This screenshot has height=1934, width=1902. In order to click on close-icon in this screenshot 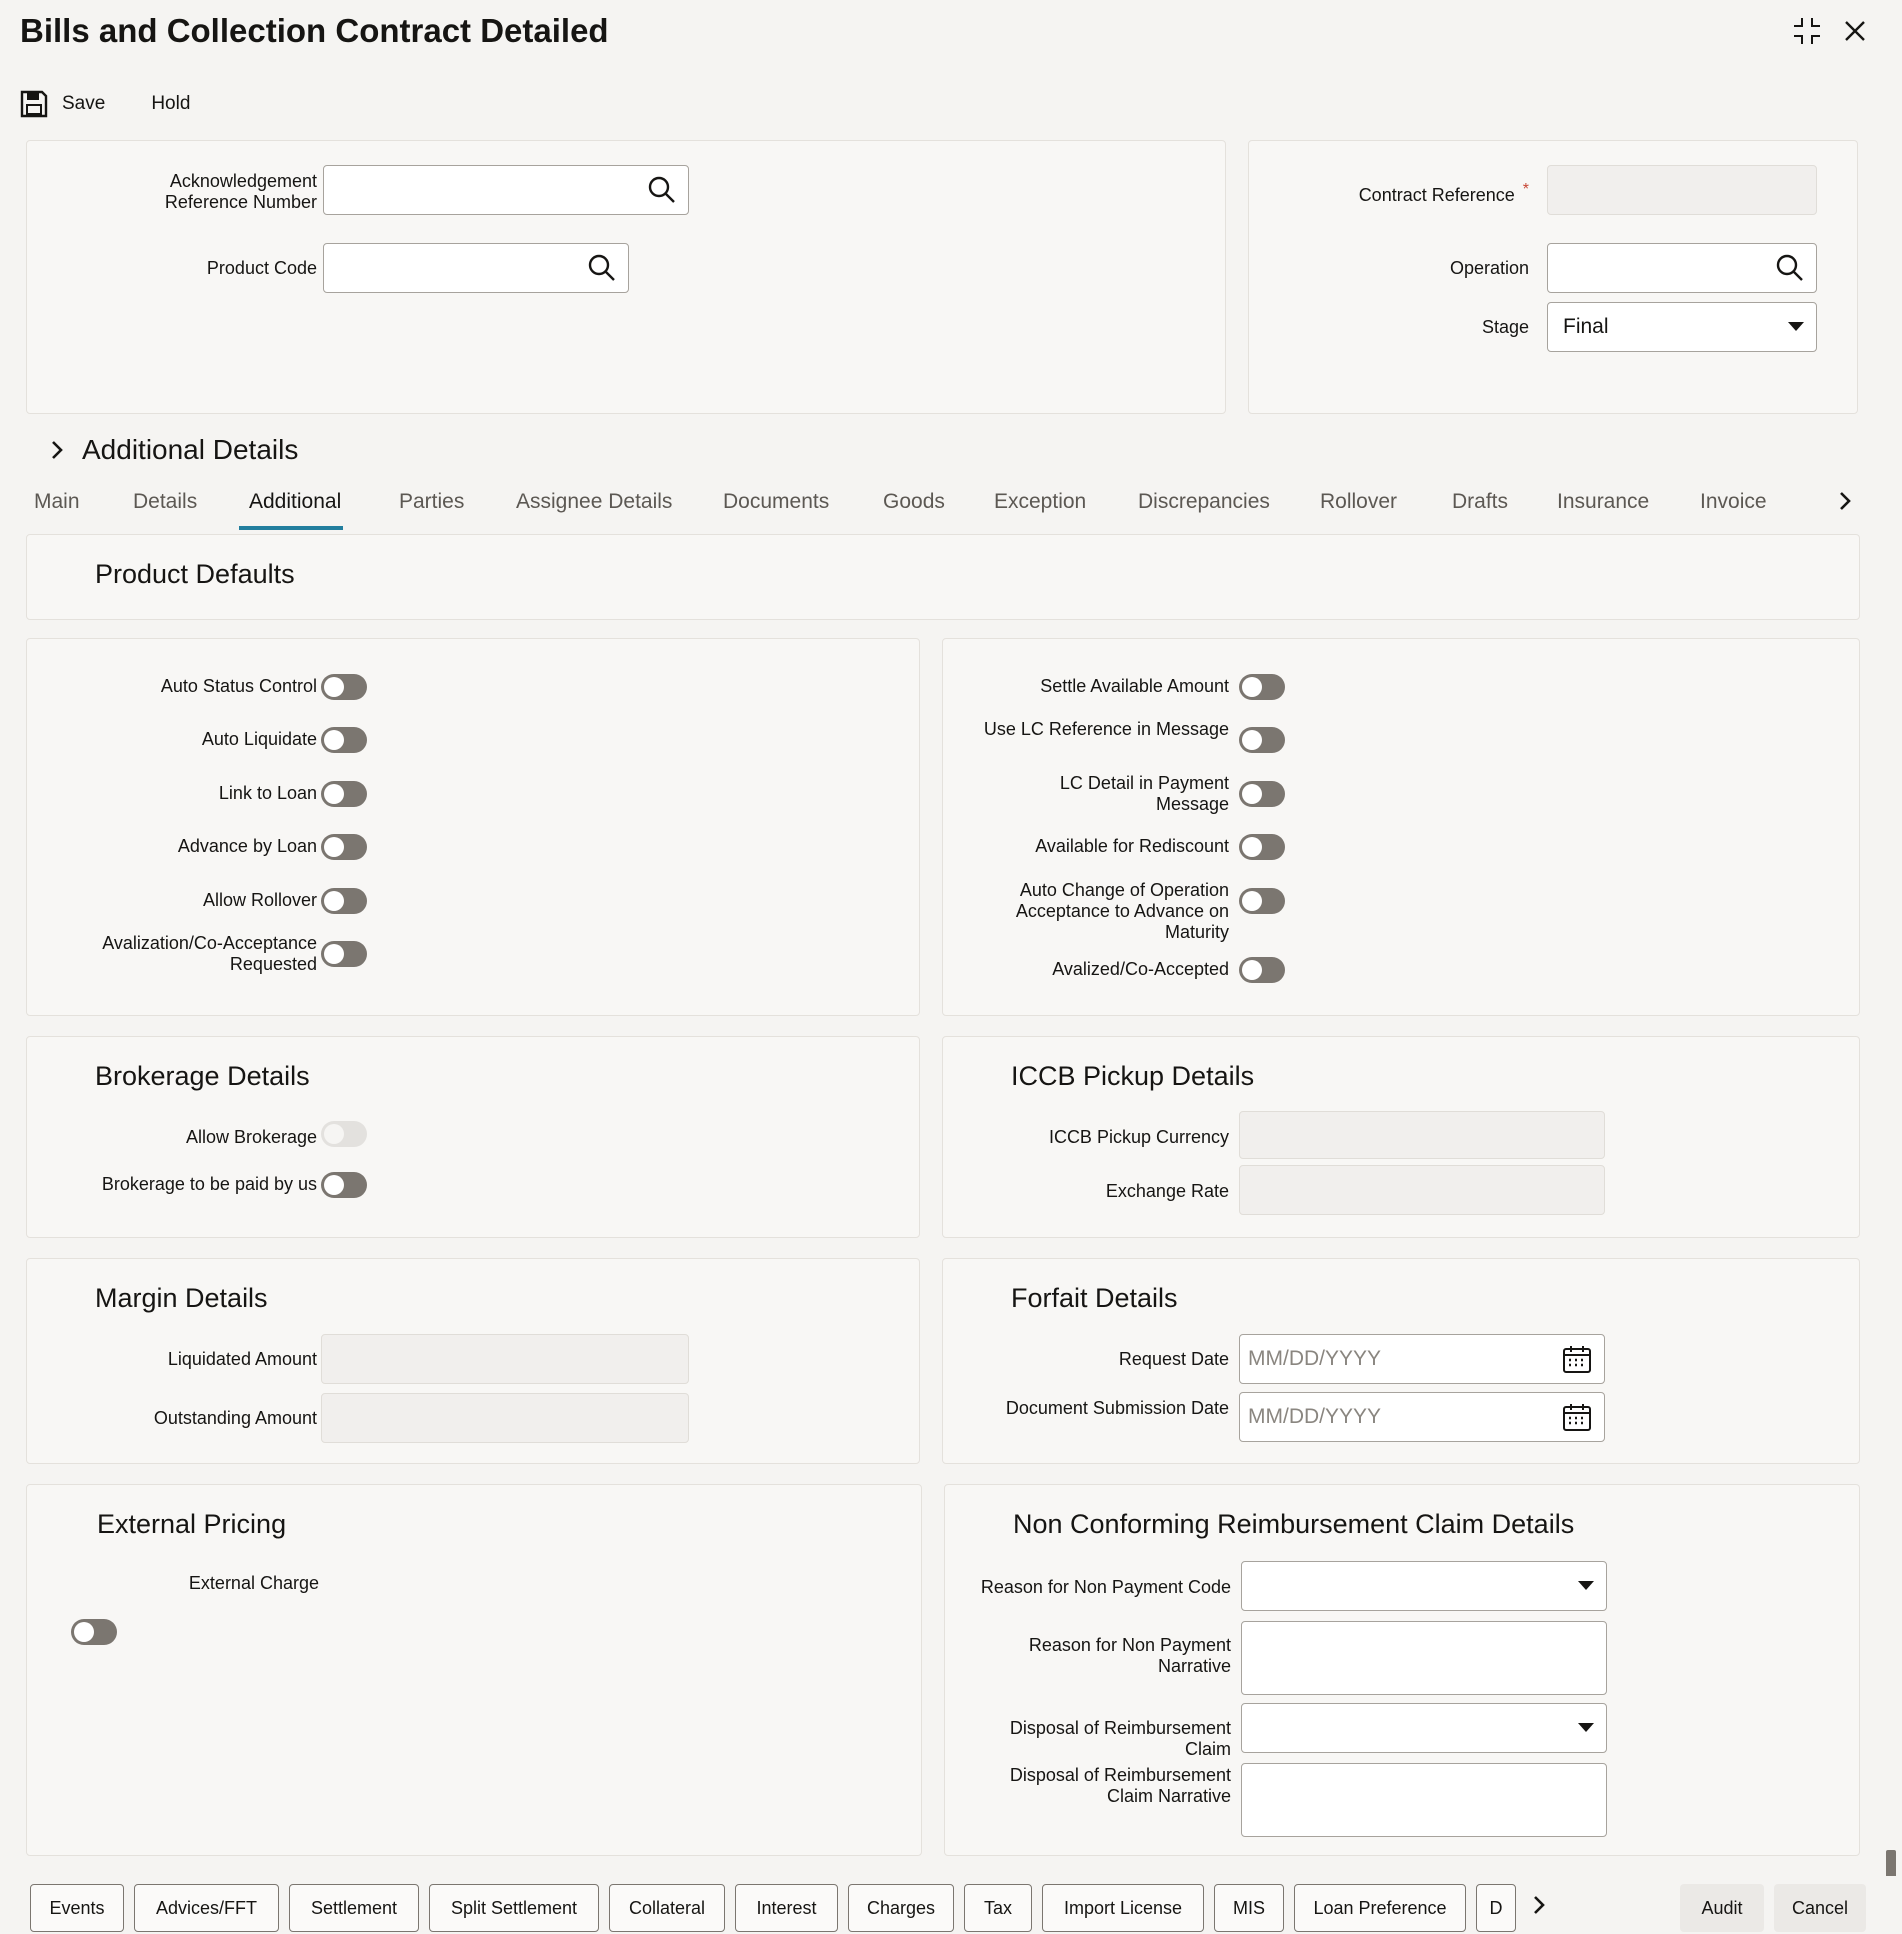, I will do `click(1855, 31)`.